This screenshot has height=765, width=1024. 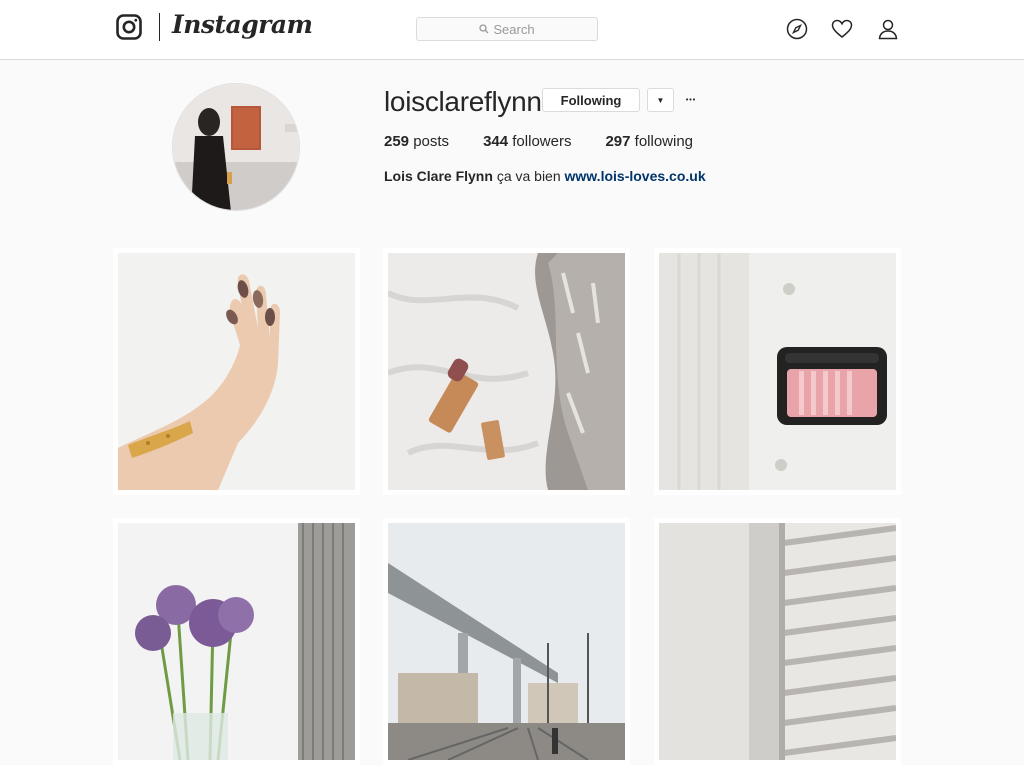 I want to click on post-image-blush, so click(x=777, y=371).